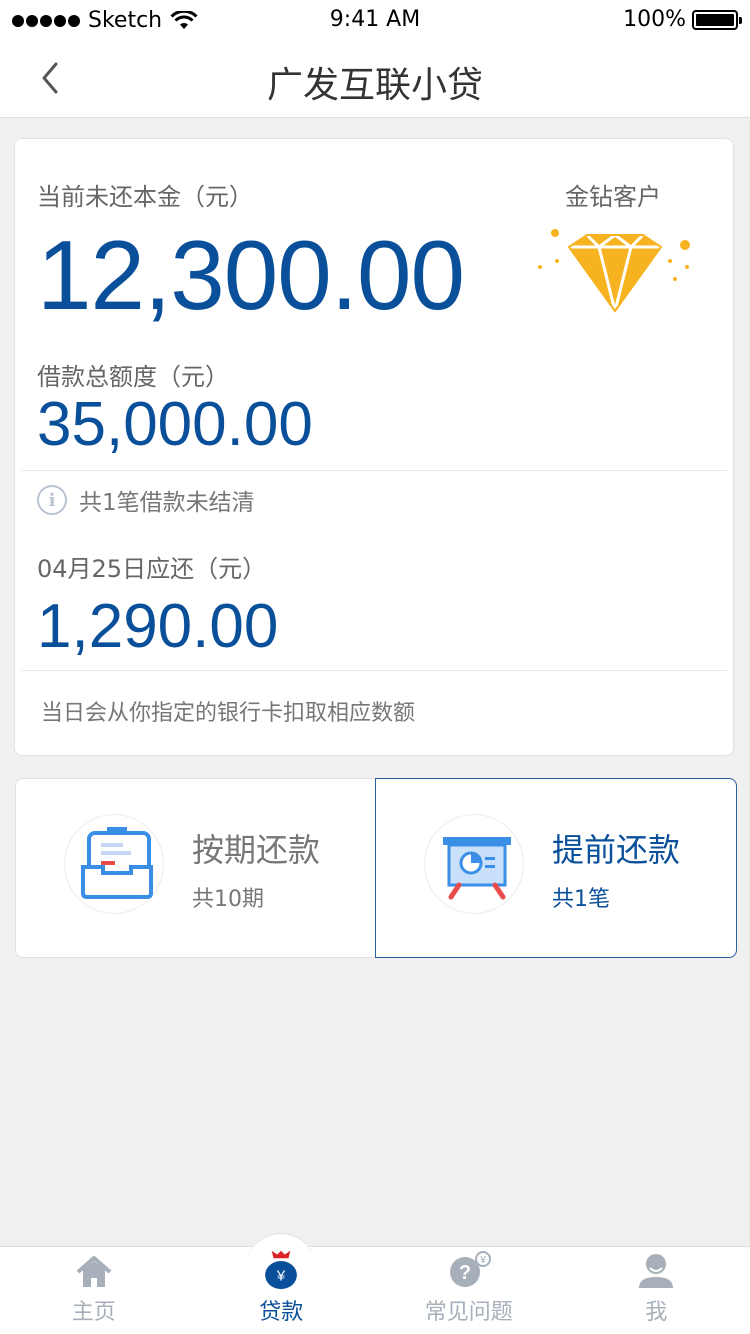 Image resolution: width=750 pixels, height=1334 pixels. I want to click on user-icon, so click(656, 1271).